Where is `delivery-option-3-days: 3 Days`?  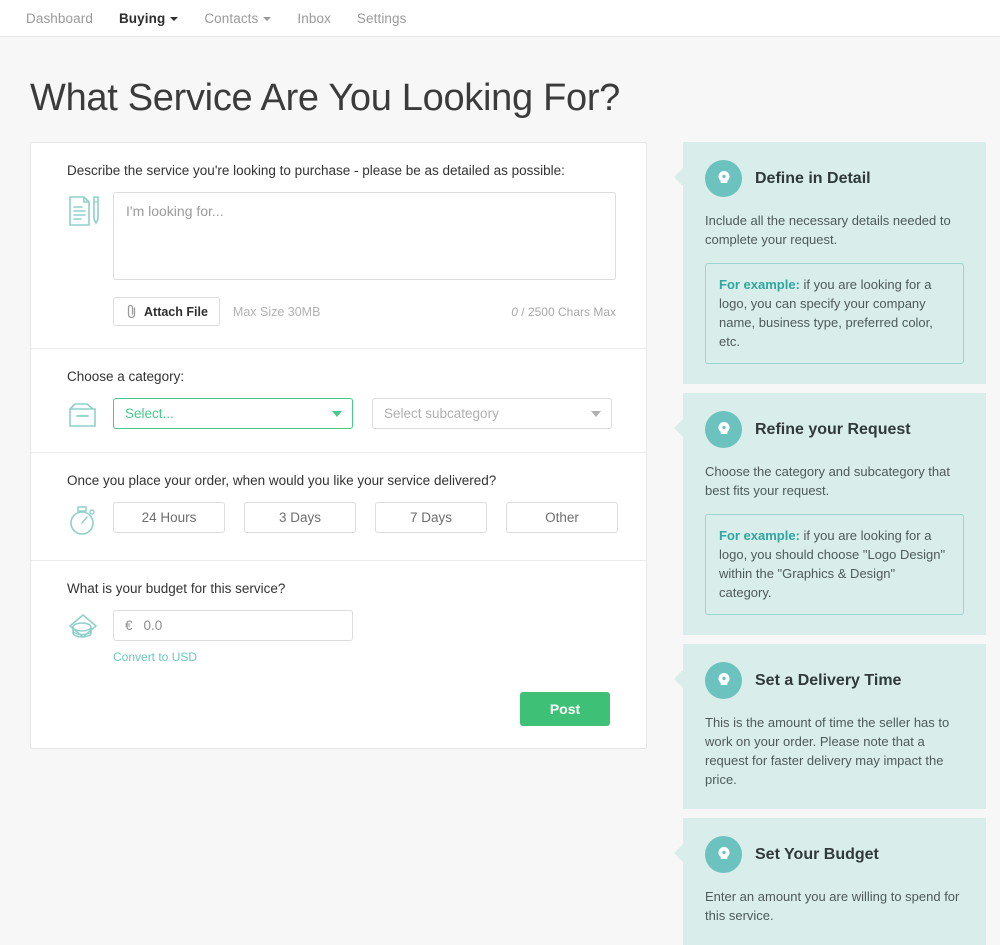
delivery-option-3-days: 3 Days is located at coordinates (300, 517).